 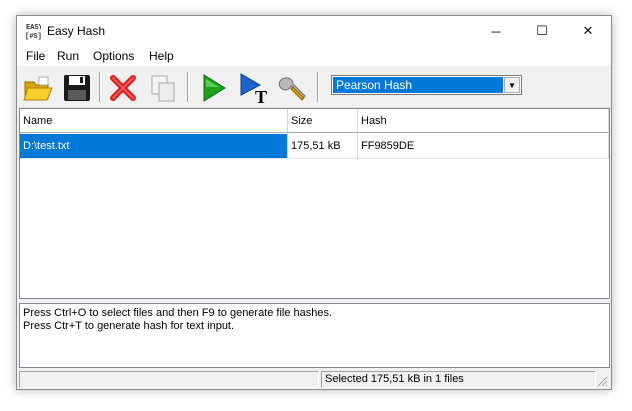 What do you see at coordinates (483, 121) in the screenshot?
I see `column-header-hash: Hash` at bounding box center [483, 121].